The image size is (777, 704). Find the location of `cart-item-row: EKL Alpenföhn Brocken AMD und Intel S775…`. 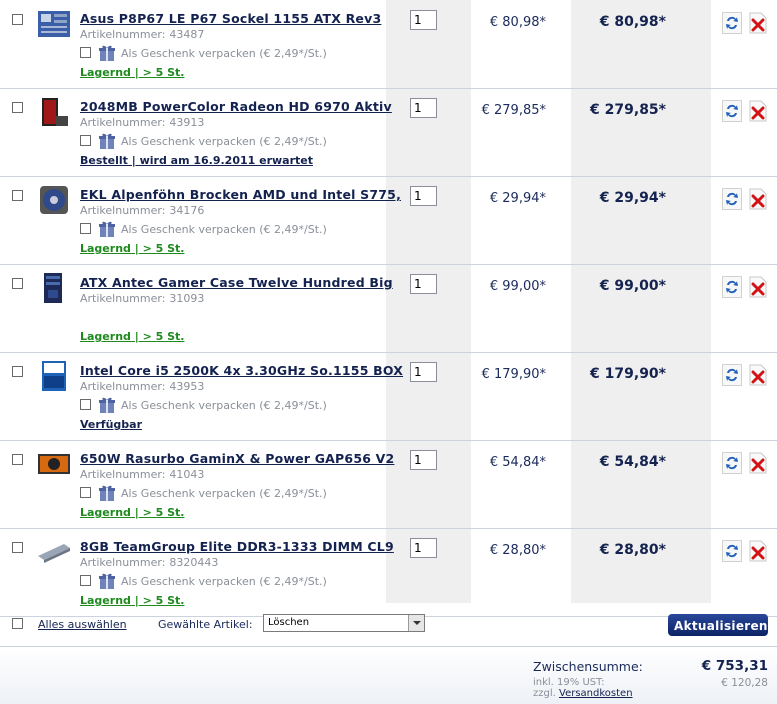

cart-item-row: EKL Alpenföhn Brocken AMD und Intel S775… is located at coordinates (388, 220).